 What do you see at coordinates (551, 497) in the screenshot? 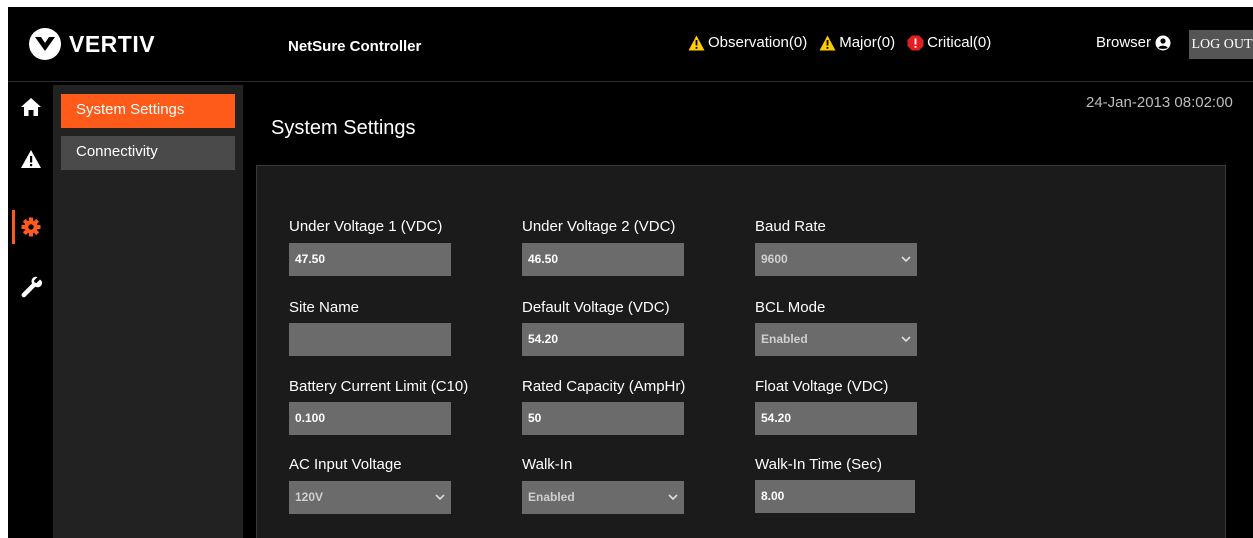
I see `walk-in-value: Enabled` at bounding box center [551, 497].